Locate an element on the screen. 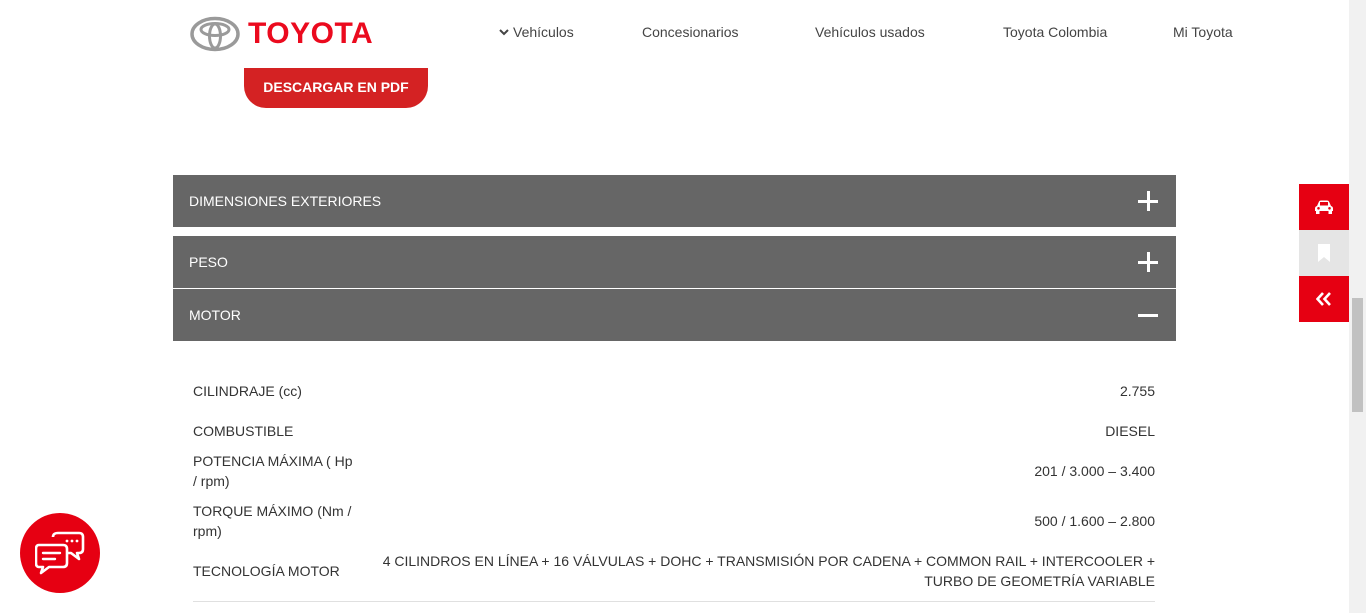 This screenshot has width=1366, height=613. side-car-button is located at coordinates (1324, 207).